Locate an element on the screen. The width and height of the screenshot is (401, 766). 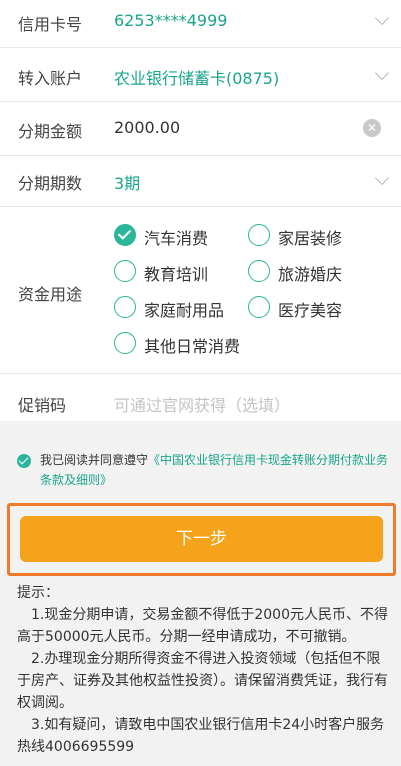
next-button-highlight: 下一步 is located at coordinates (201, 539).